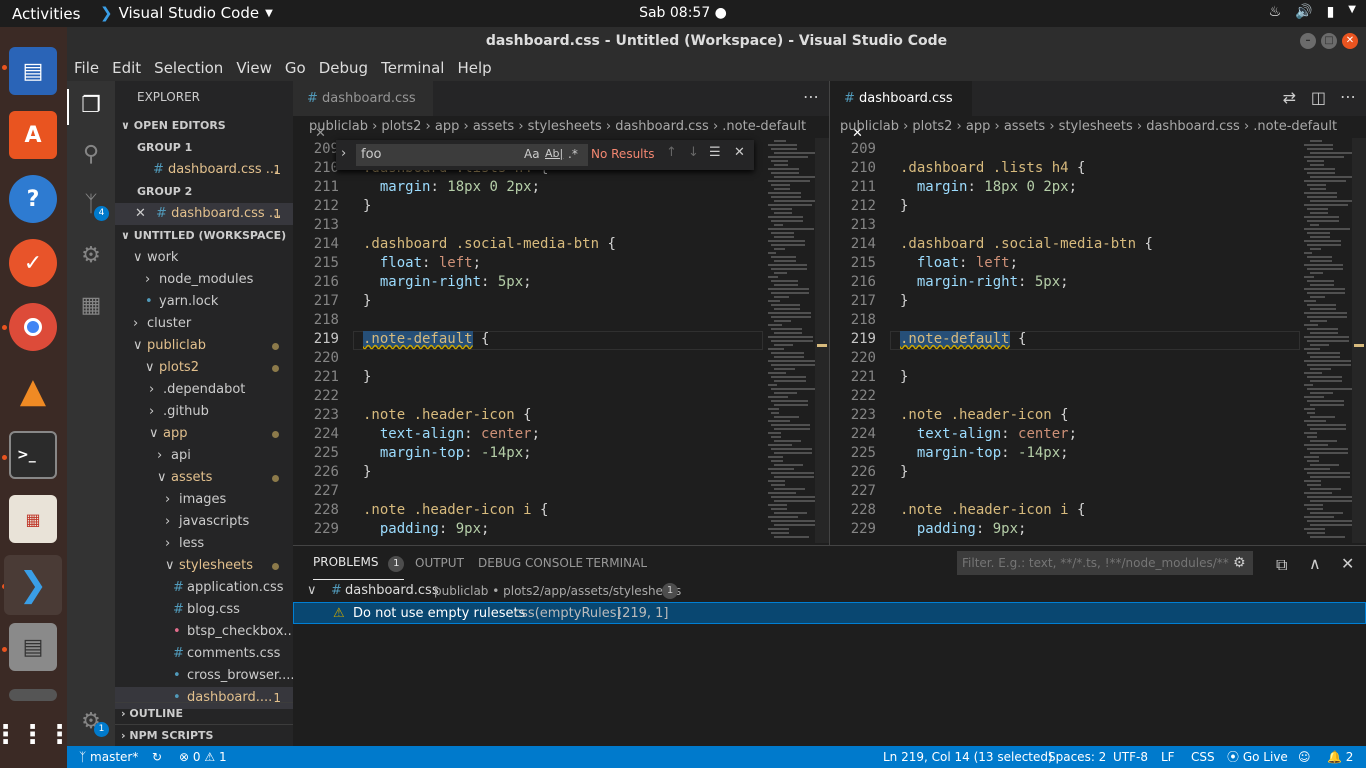 The width and height of the screenshot is (1366, 768). I want to click on menu-edit: Edit, so click(126, 68).